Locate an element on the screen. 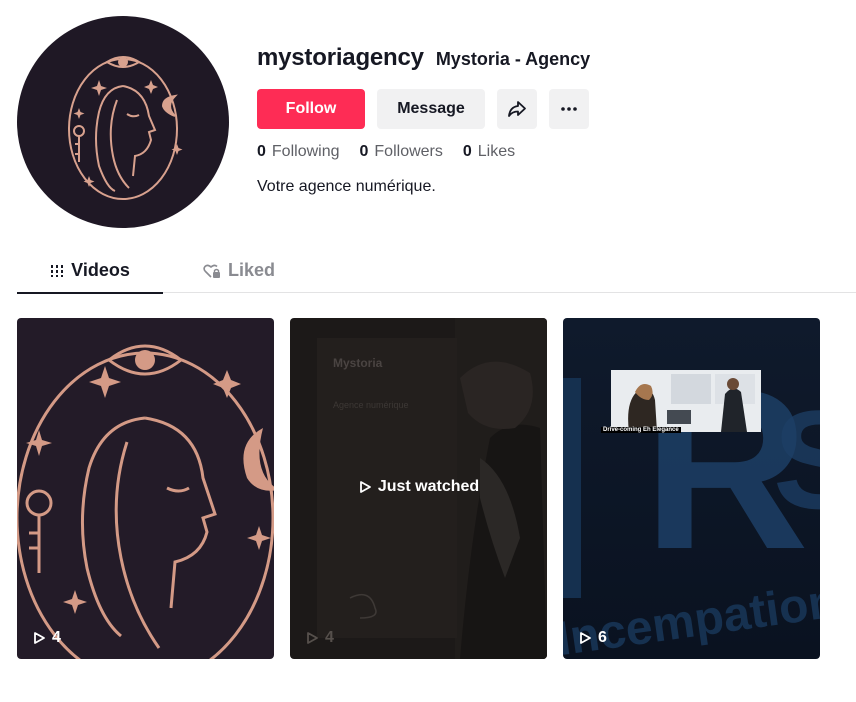 The width and height of the screenshot is (856, 702). tab-liked: Liked is located at coordinates (239, 270).